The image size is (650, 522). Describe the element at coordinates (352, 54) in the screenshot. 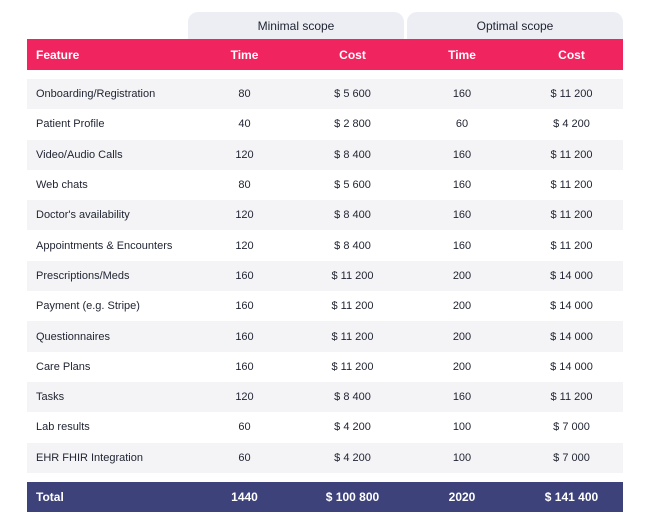

I see `header-cost-minimal: Cost` at that location.